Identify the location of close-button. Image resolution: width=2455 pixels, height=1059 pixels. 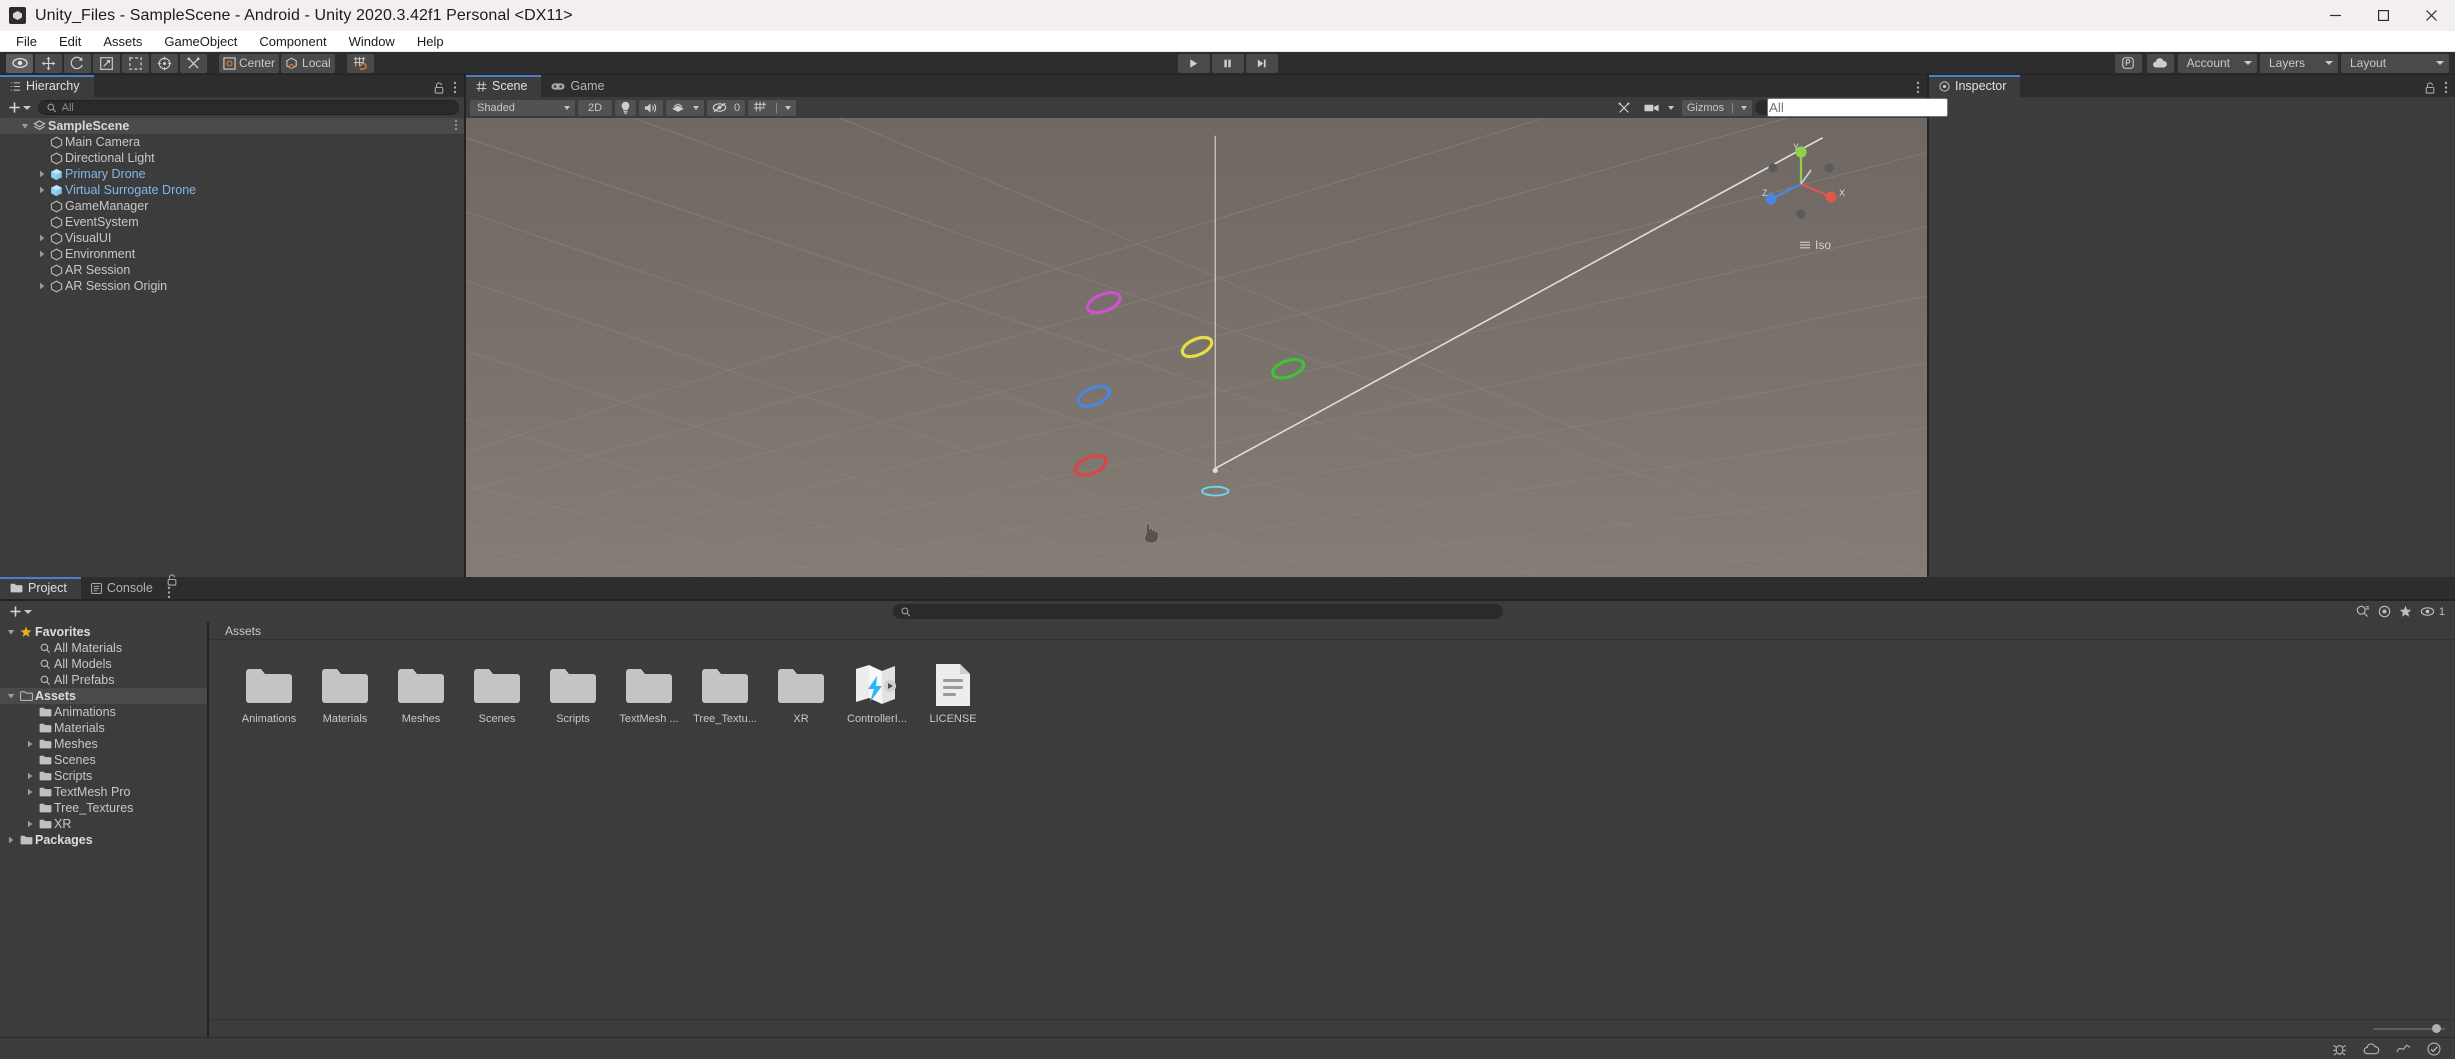
(2431, 15).